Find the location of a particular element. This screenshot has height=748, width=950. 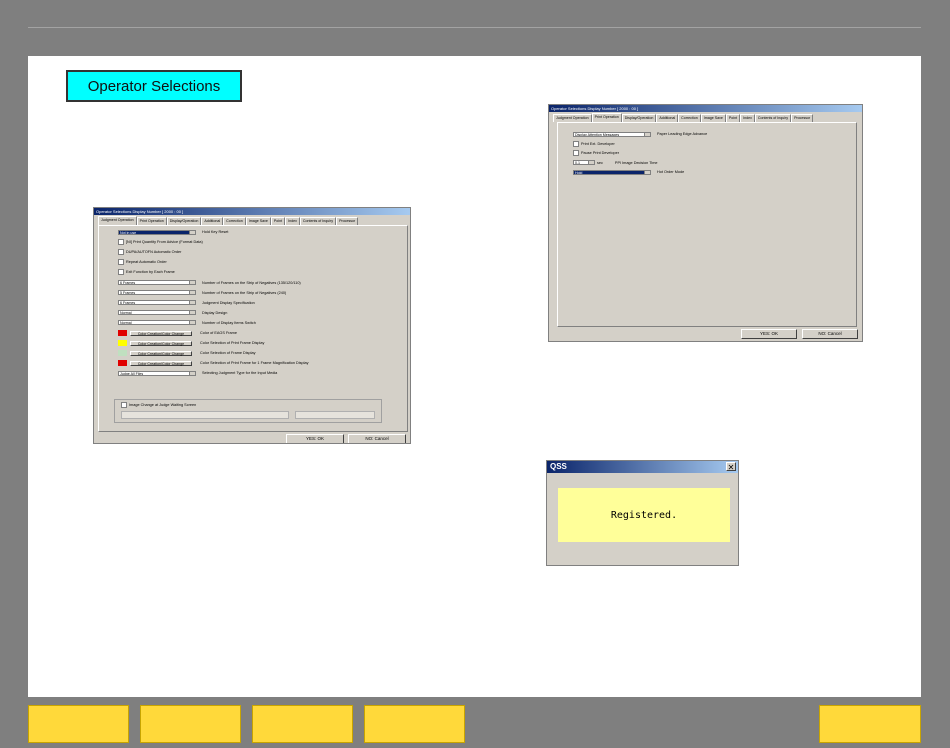

image-change-button-disabled is located at coordinates (335, 415).